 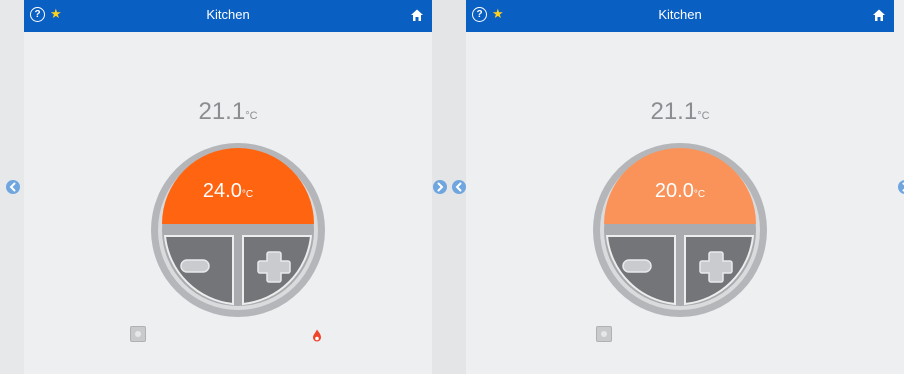 I want to click on setpoint-value: 24.0, so click(x=222, y=191).